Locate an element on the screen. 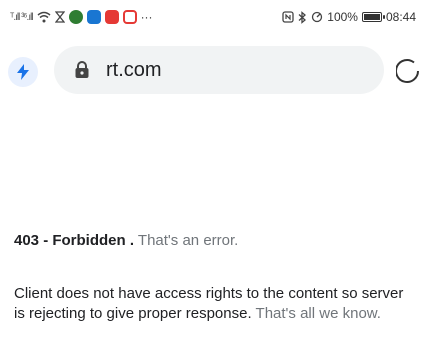  battery-percentage: 100% is located at coordinates (342, 17).